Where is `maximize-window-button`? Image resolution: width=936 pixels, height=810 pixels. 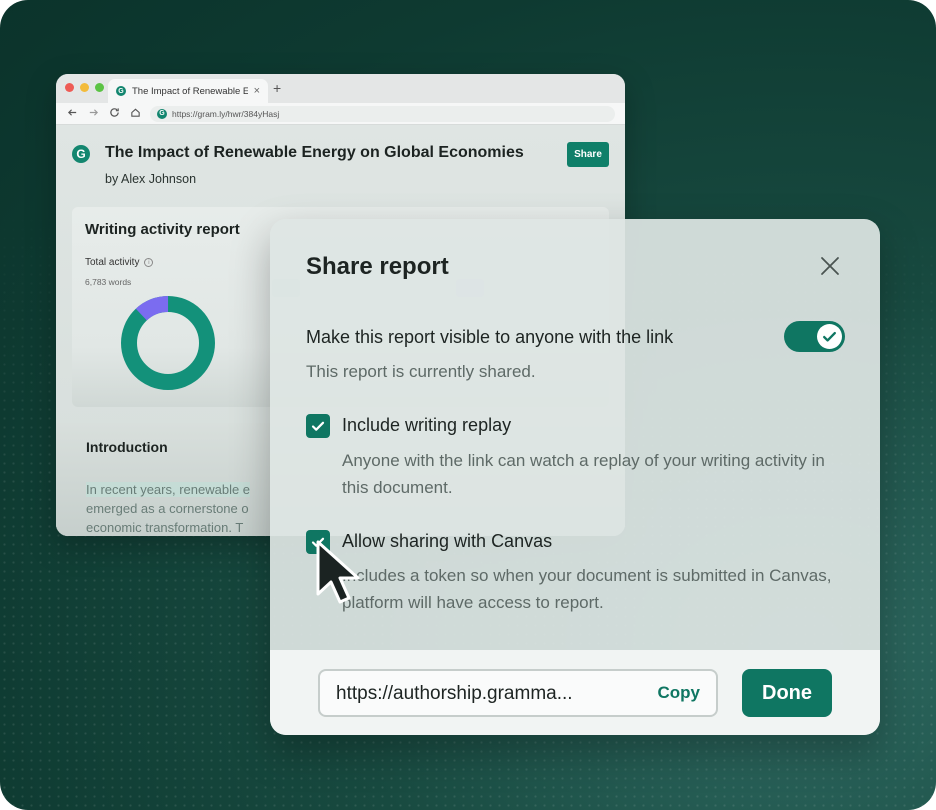
maximize-window-button is located at coordinates (99, 87).